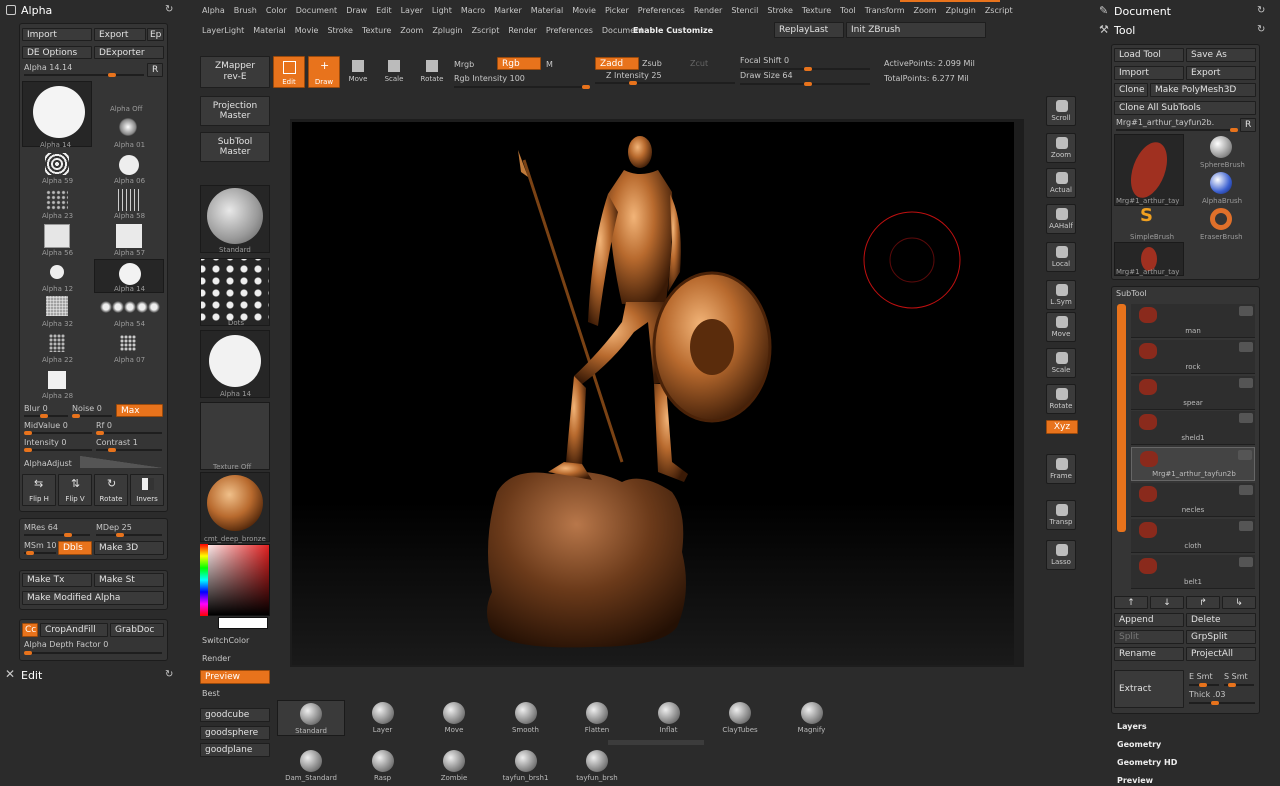 Image resolution: width=1280 pixels, height=786 pixels. Describe the element at coordinates (780, 10) in the screenshot. I see `menu-stroke: Stroke` at that location.